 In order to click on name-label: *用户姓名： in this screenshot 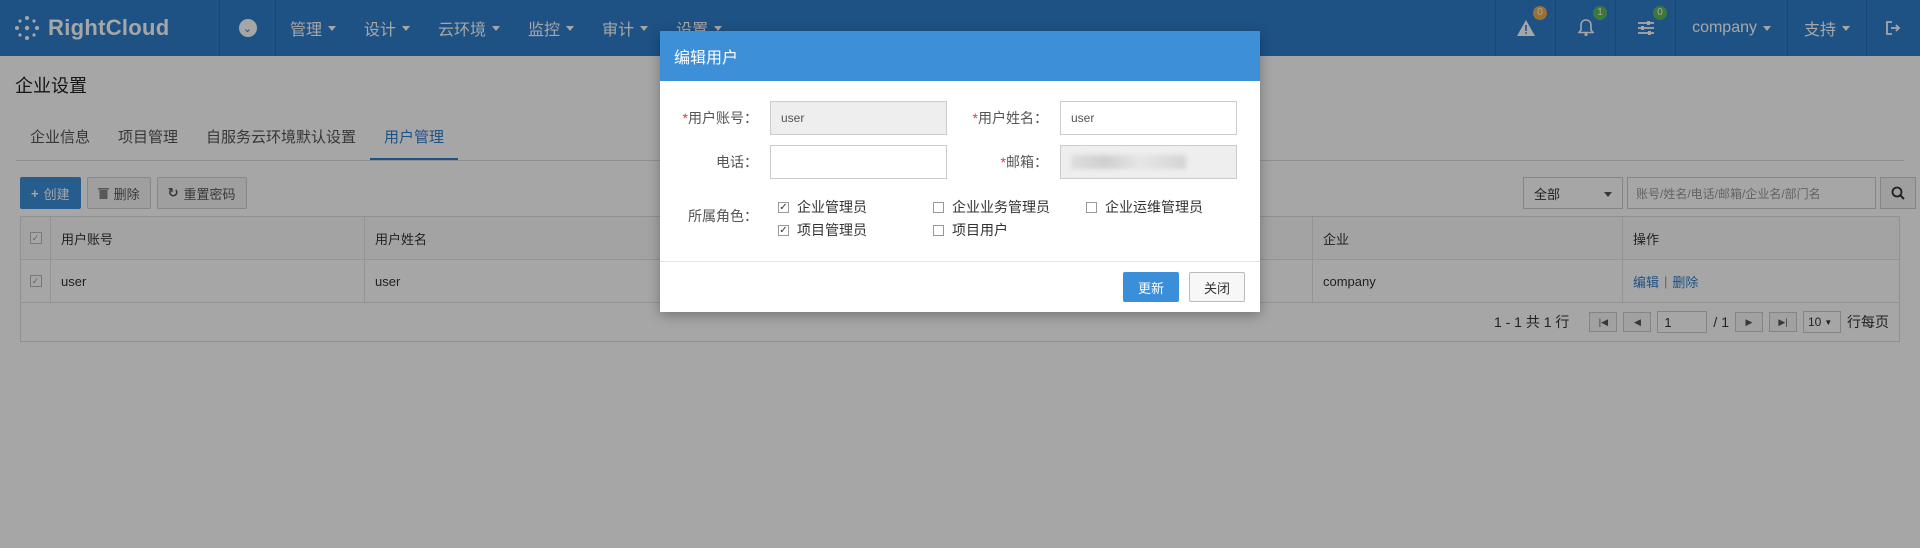, I will do `click(1005, 118)`.